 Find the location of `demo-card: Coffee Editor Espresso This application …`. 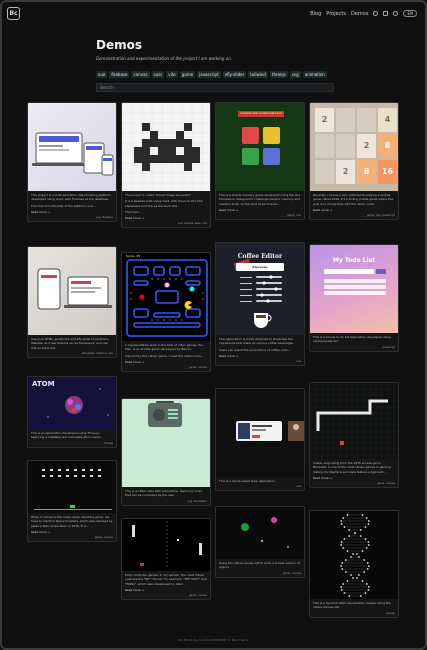

demo-card: Coffee Editor Espresso This application … is located at coordinates (260, 304).